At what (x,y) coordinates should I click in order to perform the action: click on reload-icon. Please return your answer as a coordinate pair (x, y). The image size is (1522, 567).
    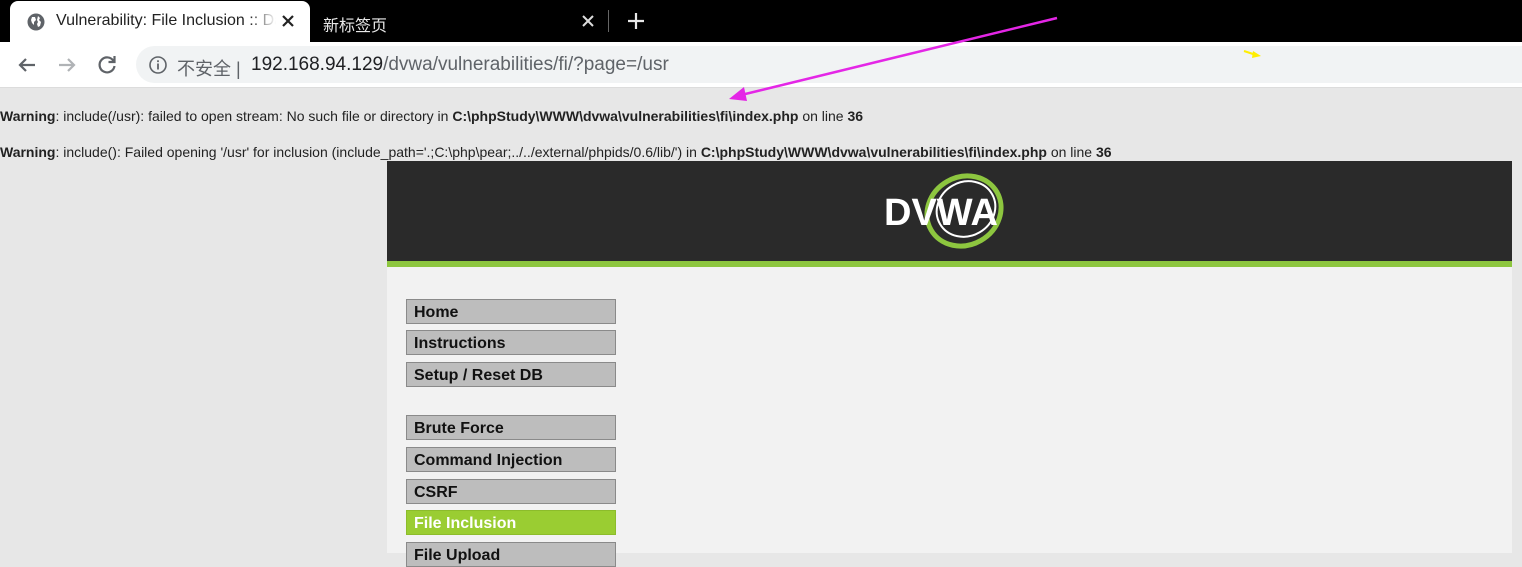
    Looking at the image, I should click on (107, 65).